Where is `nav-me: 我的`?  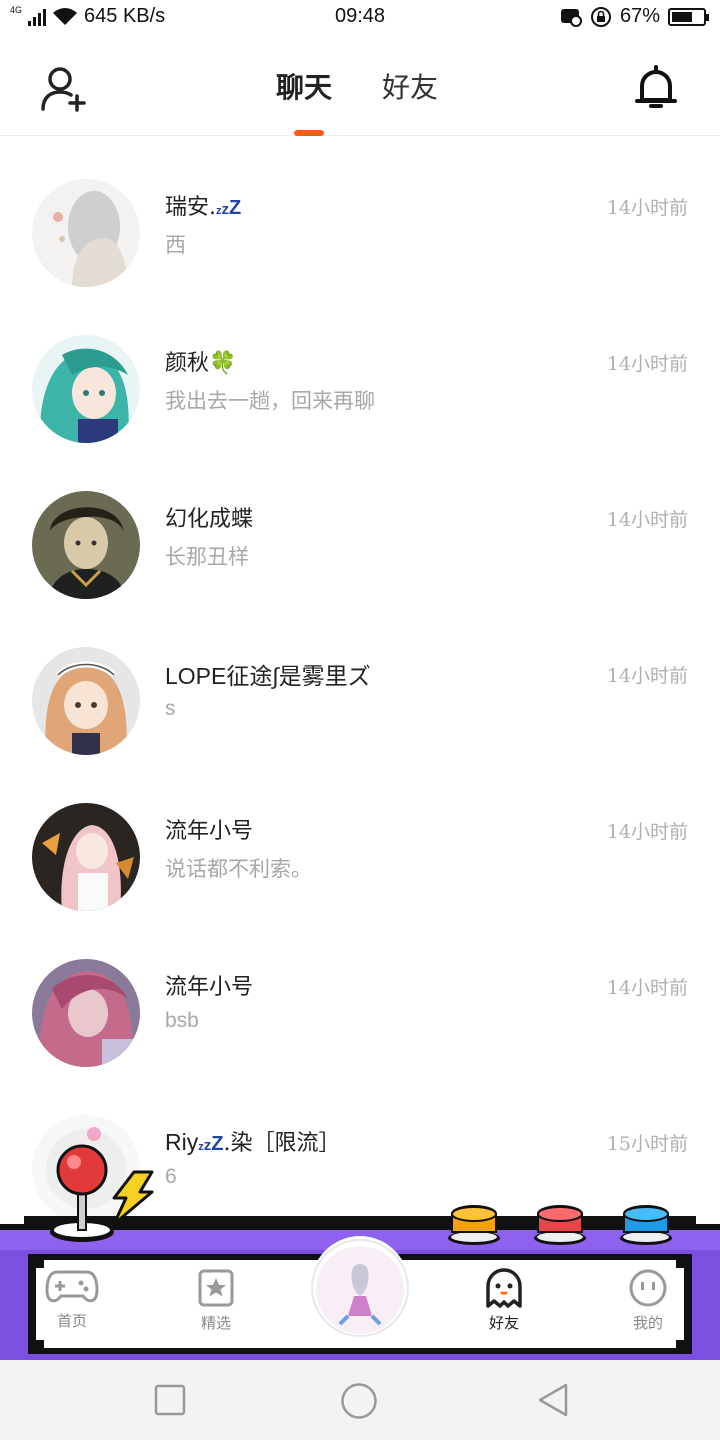 nav-me: 我的 is located at coordinates (648, 1300).